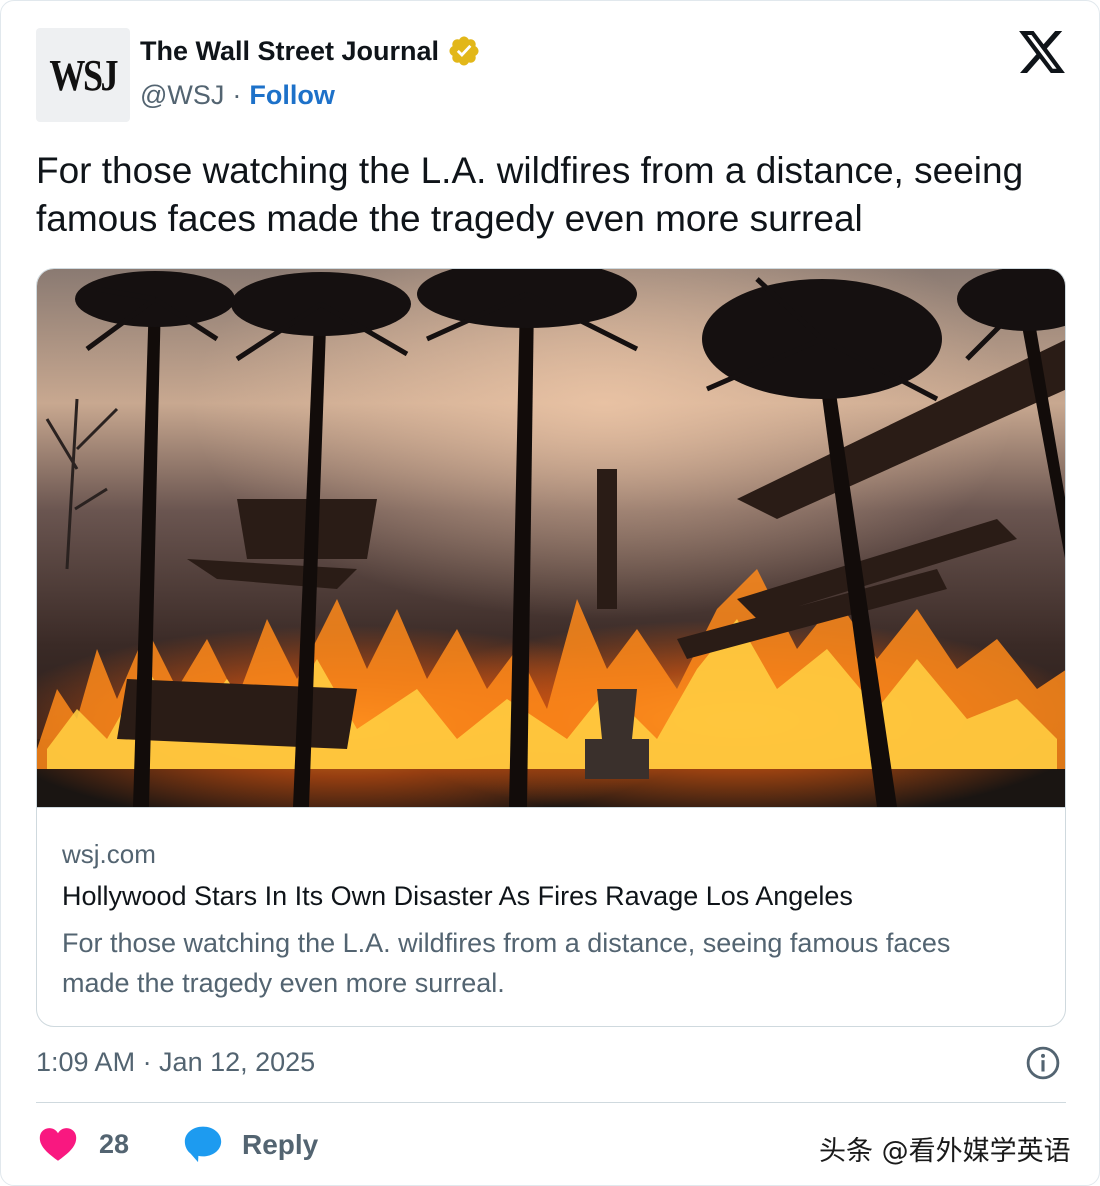 The height and width of the screenshot is (1186, 1100). What do you see at coordinates (58, 1144) in the screenshot?
I see `heart-icon` at bounding box center [58, 1144].